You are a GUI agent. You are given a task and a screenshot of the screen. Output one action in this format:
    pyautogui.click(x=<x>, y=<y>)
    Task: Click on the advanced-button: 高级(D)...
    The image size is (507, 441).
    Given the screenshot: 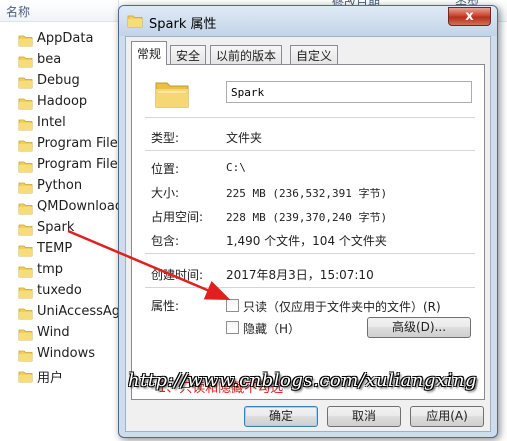 What is the action you would take?
    pyautogui.click(x=419, y=327)
    